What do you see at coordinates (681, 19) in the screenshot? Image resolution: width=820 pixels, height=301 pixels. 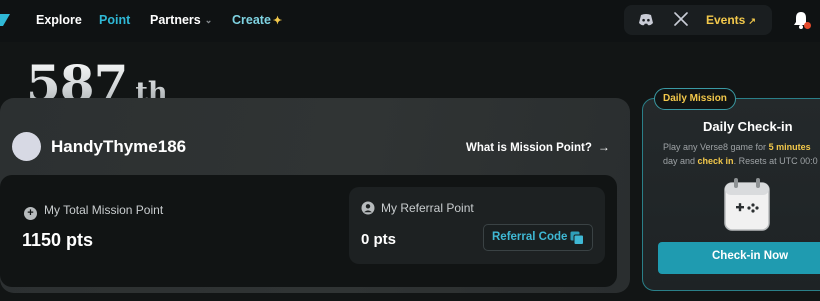 I see `x-twitter-icon` at bounding box center [681, 19].